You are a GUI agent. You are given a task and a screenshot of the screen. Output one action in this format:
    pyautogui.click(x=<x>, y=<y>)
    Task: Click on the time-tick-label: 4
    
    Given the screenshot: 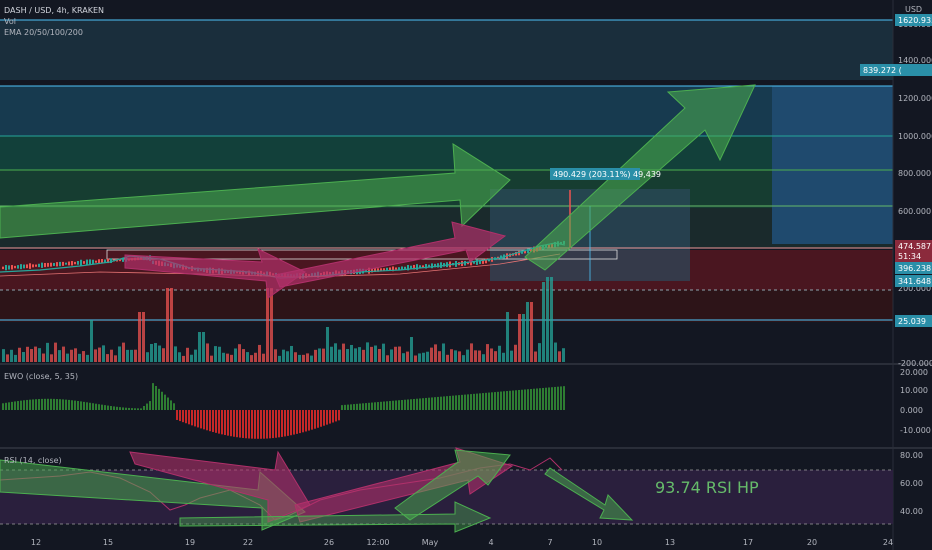 What is the action you would take?
    pyautogui.click(x=490, y=542)
    